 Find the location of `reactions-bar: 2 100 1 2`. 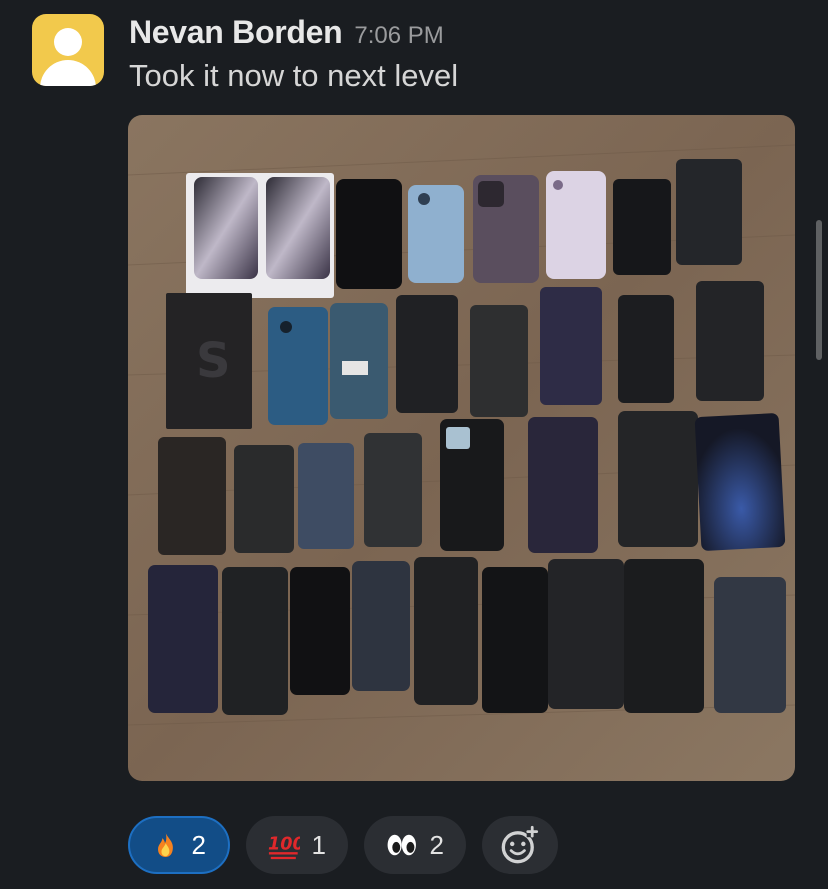

reactions-bar: 2 100 1 2 is located at coordinates (343, 845).